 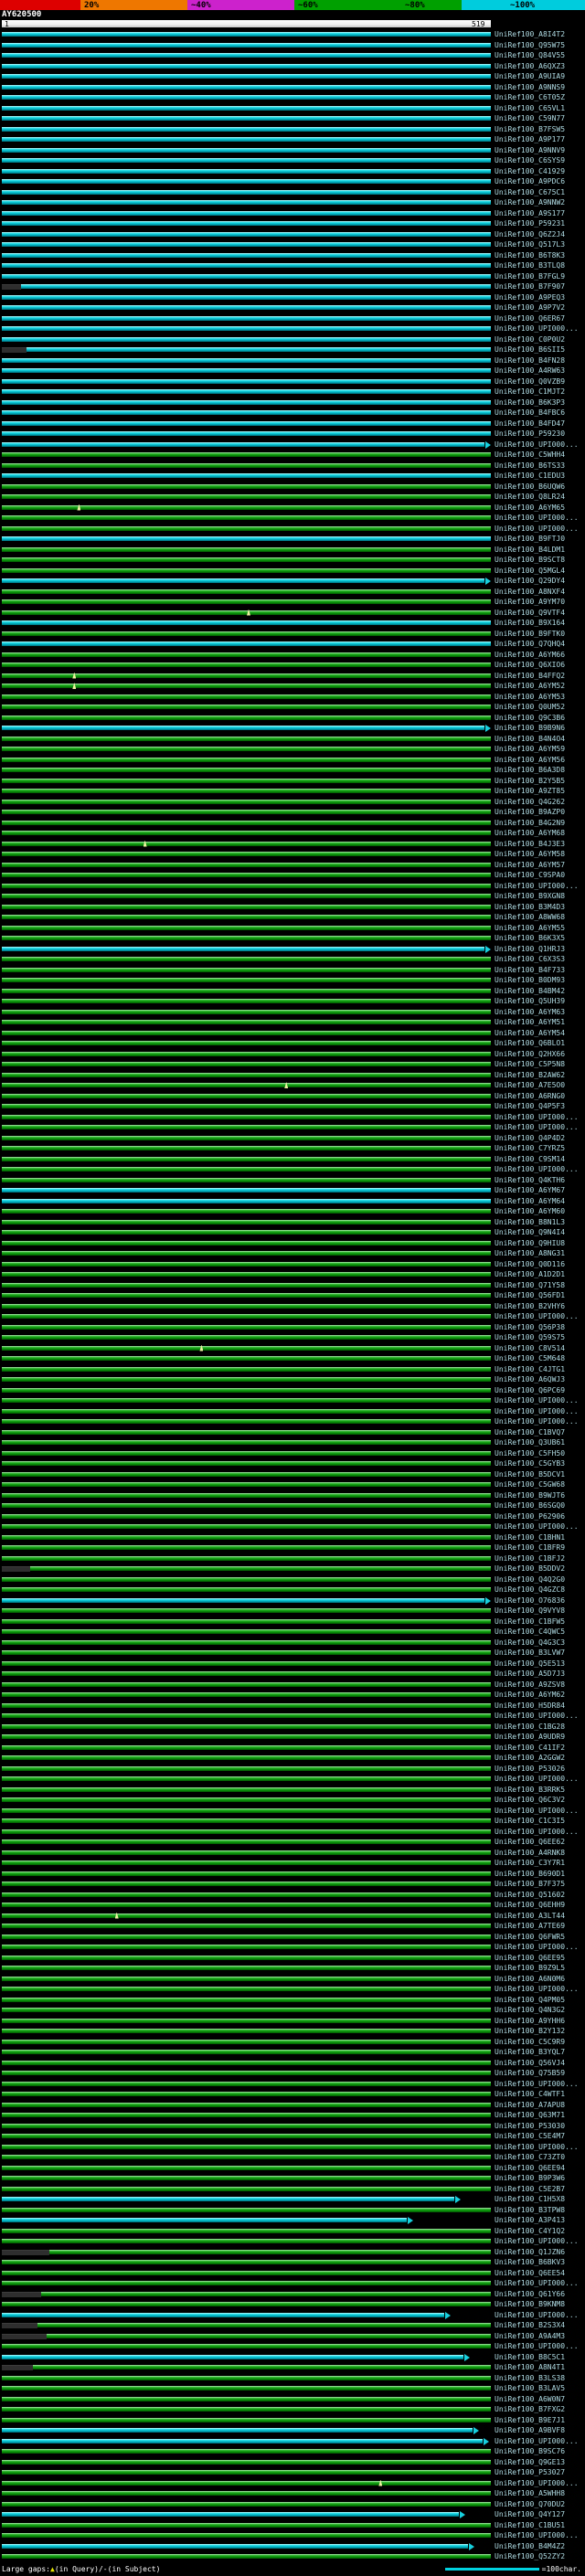 I want to click on hit-label: UniRef100_B6K3P3, so click(x=530, y=403).